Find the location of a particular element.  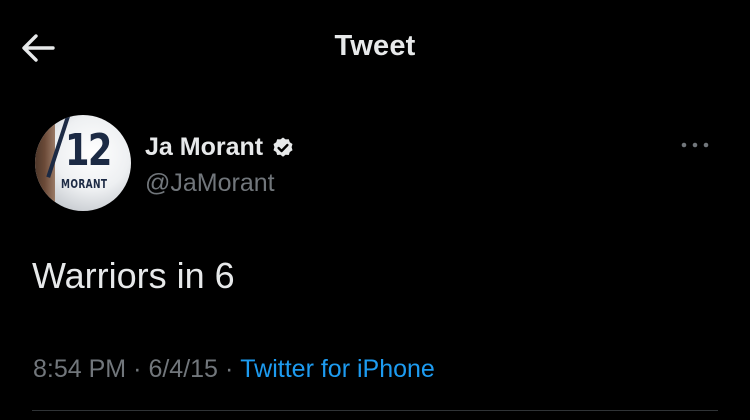

more-options-icon is located at coordinates (695, 145).